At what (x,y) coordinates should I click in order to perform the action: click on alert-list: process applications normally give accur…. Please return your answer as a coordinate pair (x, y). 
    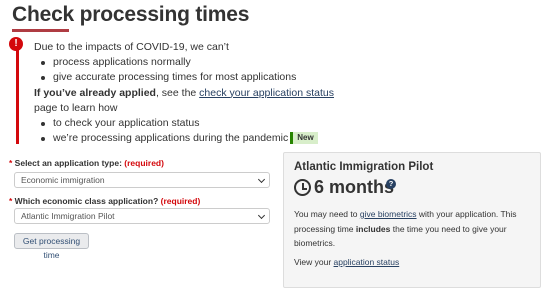
    Looking at the image, I should click on (184, 70).